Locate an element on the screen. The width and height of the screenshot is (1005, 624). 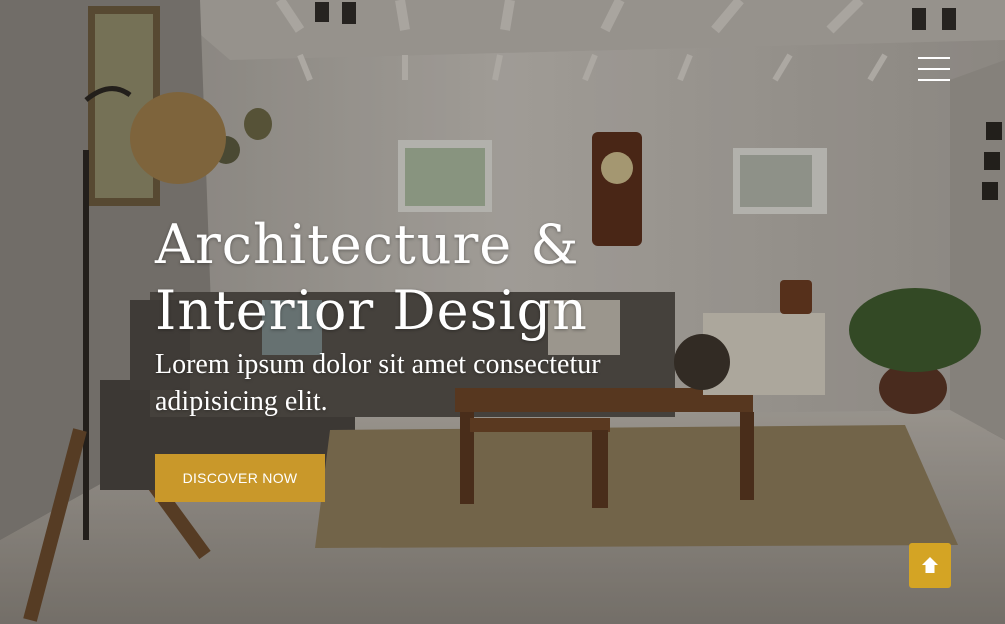
hero-title: Architecture & Interior Design is located at coordinates (435, 278).